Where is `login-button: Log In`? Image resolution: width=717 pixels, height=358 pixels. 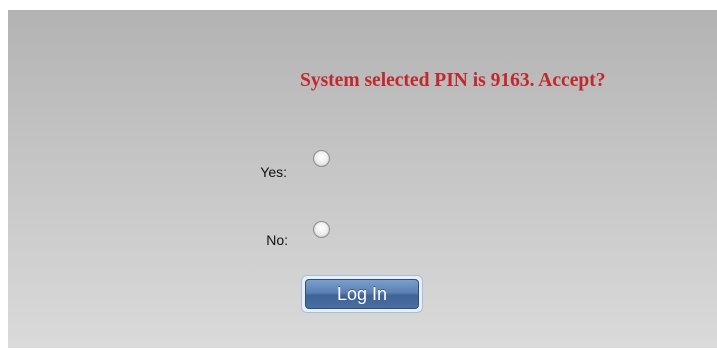
login-button: Log In is located at coordinates (362, 294).